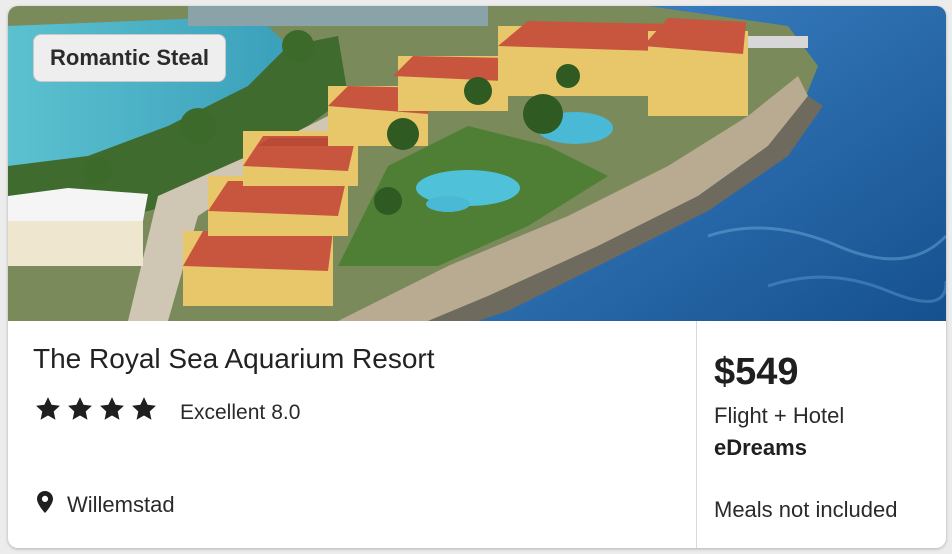 The image size is (952, 554). What do you see at coordinates (129, 58) in the screenshot?
I see `deal-badge: Romantic Steal` at bounding box center [129, 58].